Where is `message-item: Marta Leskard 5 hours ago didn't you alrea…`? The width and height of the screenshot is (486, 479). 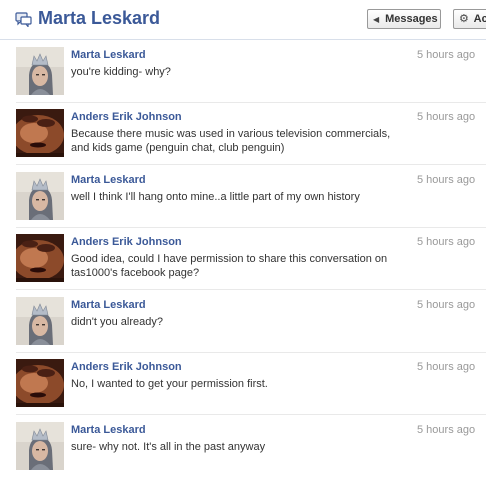
message-item: Marta Leskard 5 hours ago didn't you alrea… is located at coordinates (243, 322).